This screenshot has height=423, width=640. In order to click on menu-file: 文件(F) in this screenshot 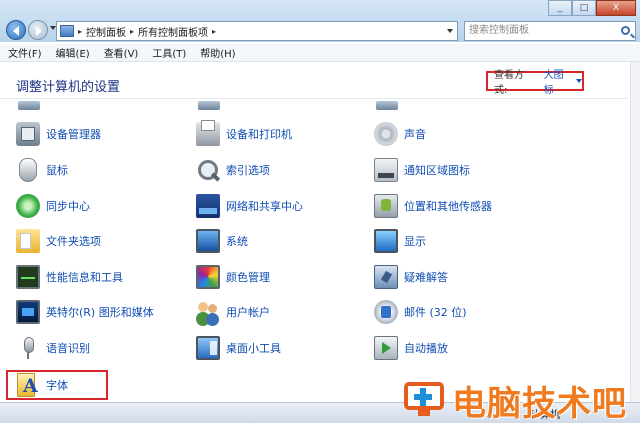, I will do `click(25, 52)`.